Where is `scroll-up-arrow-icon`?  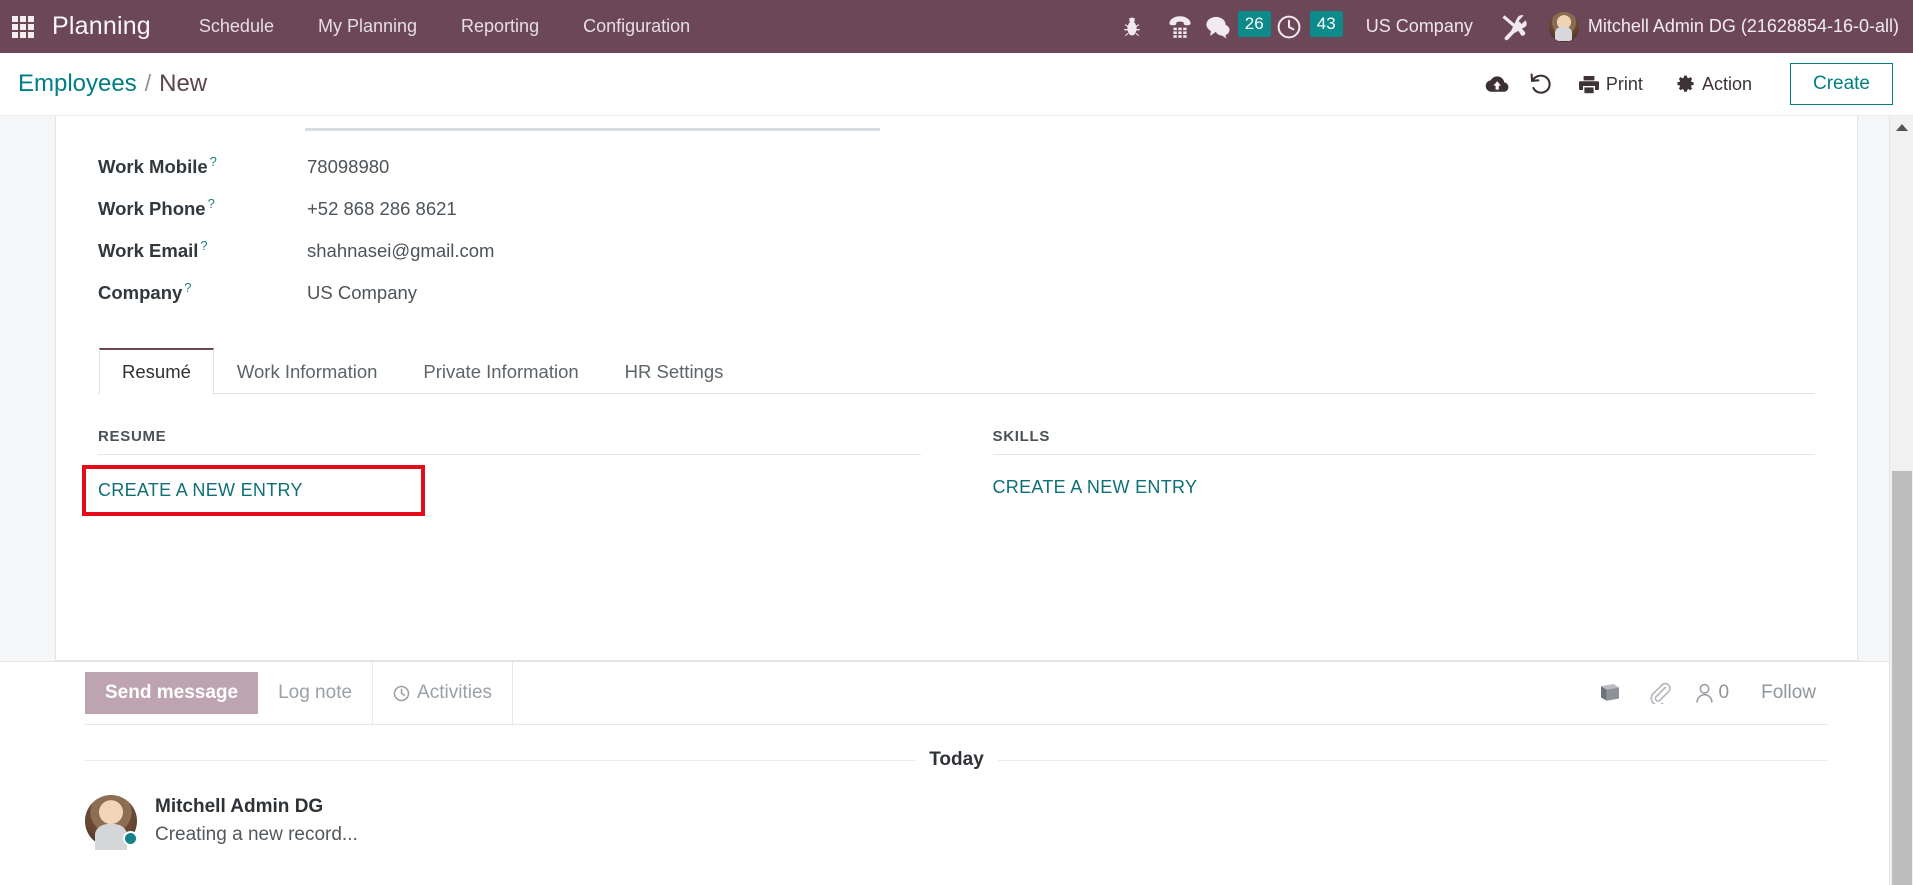
scroll-up-arrow-icon is located at coordinates (1901, 127).